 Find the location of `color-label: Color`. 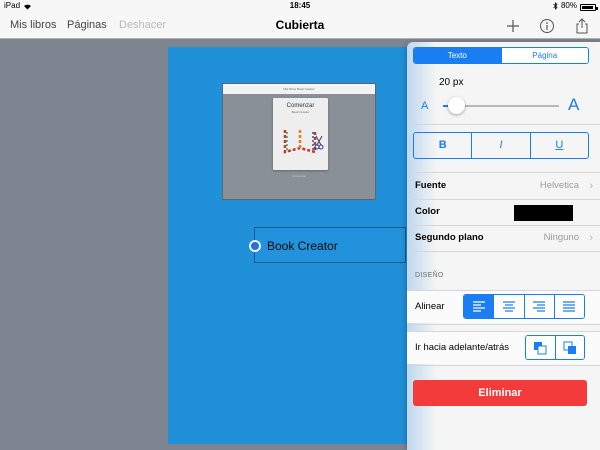

color-label: Color is located at coordinates (427, 211).